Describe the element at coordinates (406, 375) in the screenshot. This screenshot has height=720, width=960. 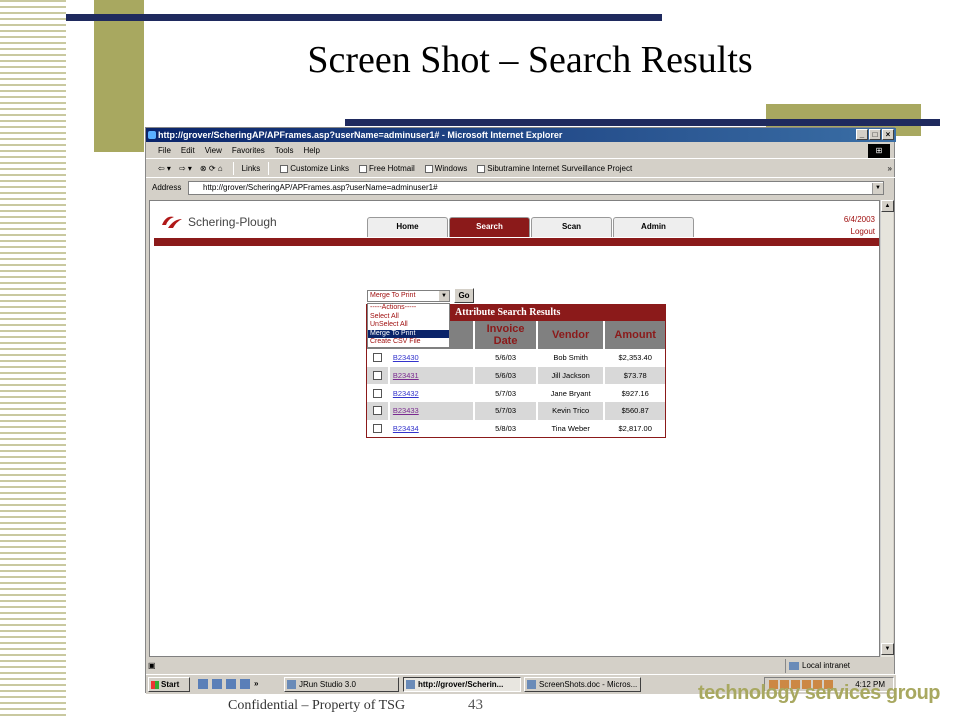
I see `invoice-link: B23431` at that location.